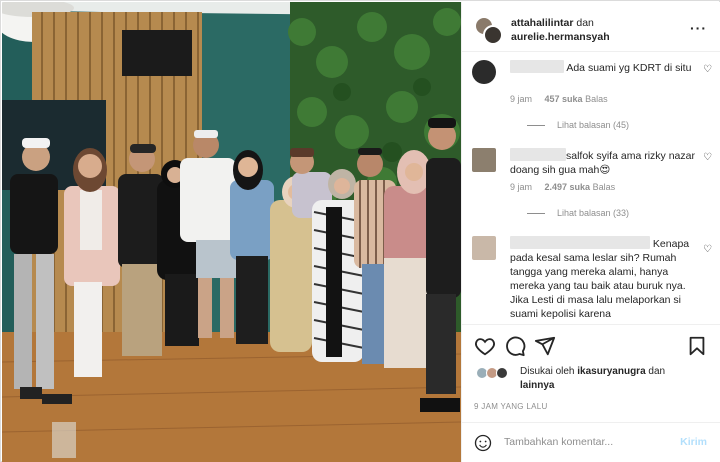  I want to click on emoji-smiley-icon, so click(483, 443).